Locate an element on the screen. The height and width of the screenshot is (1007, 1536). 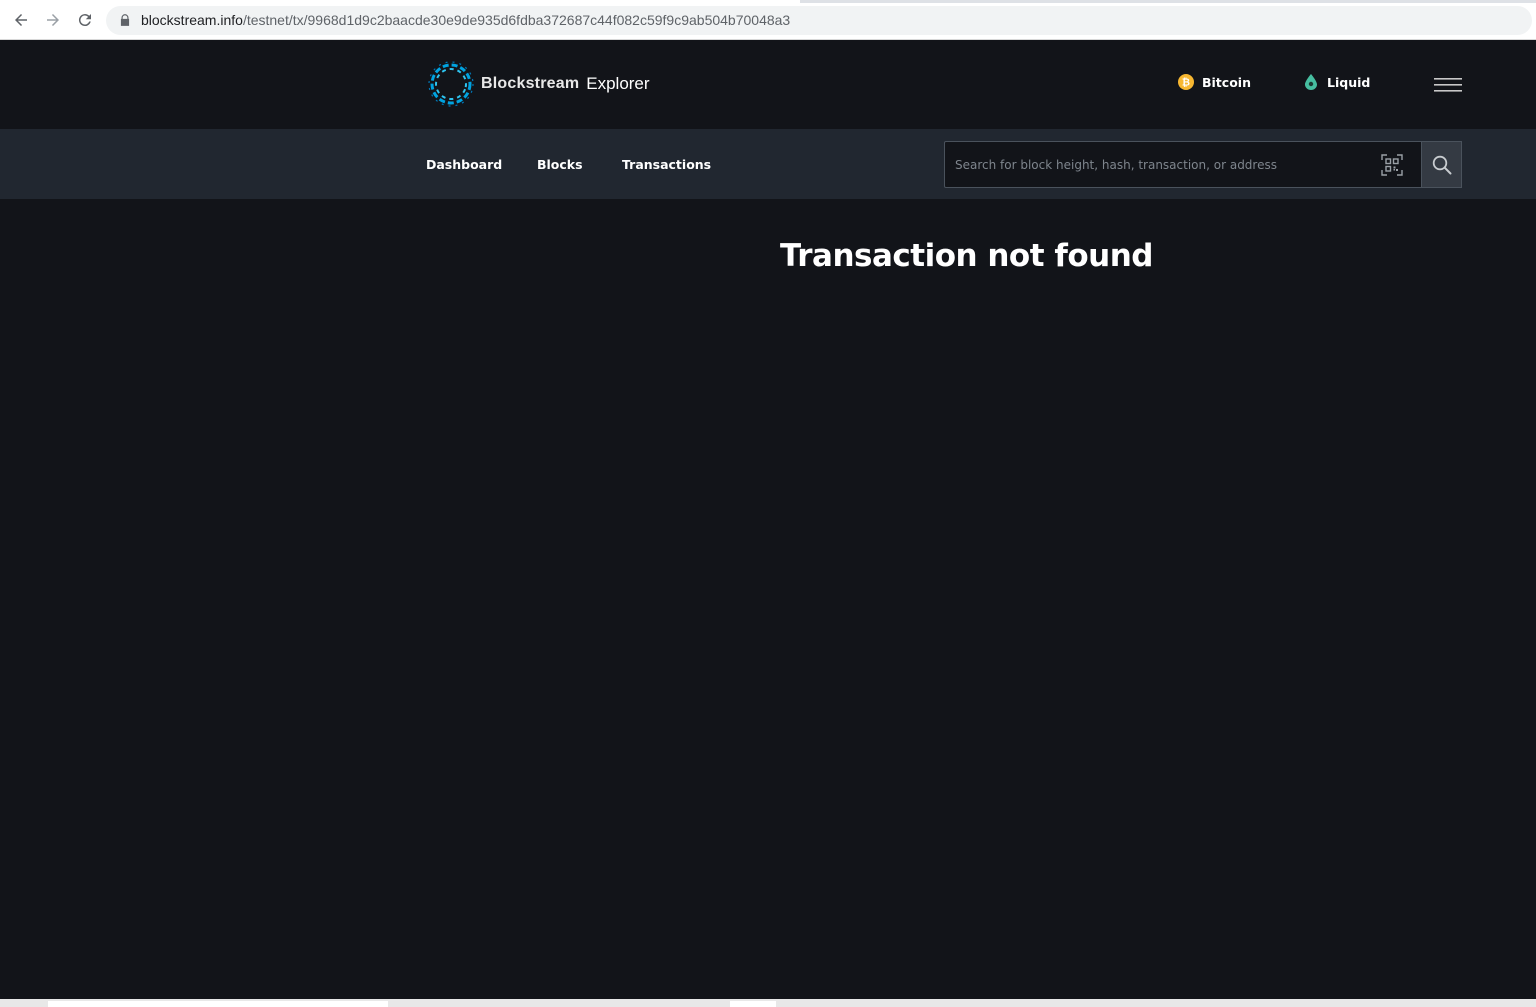
network-bitcoin-label: Bitcoin is located at coordinates (1226, 82).